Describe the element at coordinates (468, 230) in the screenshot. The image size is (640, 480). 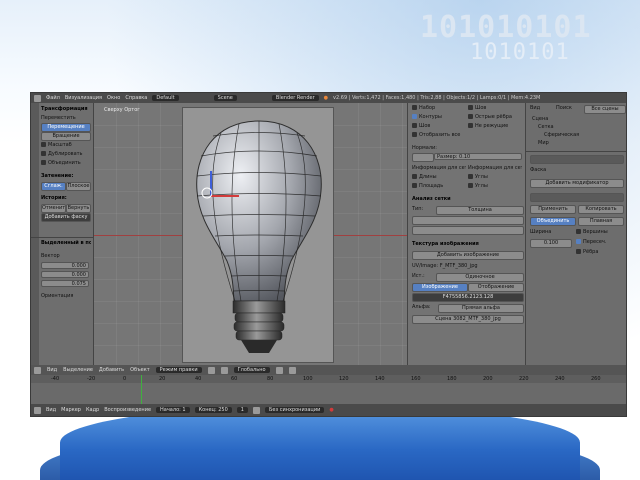
I see `analysis-samples-slider` at that location.